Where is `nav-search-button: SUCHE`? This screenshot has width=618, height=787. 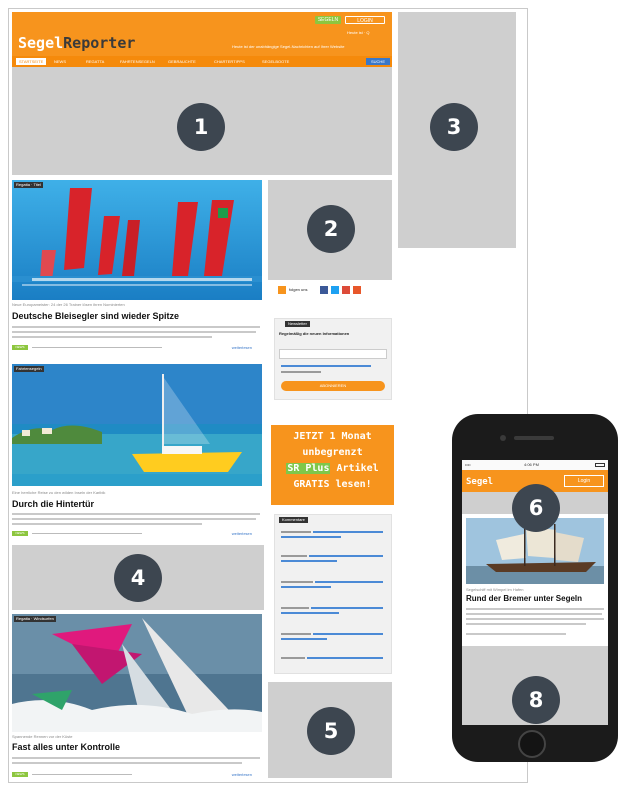 nav-search-button: SUCHE is located at coordinates (378, 61).